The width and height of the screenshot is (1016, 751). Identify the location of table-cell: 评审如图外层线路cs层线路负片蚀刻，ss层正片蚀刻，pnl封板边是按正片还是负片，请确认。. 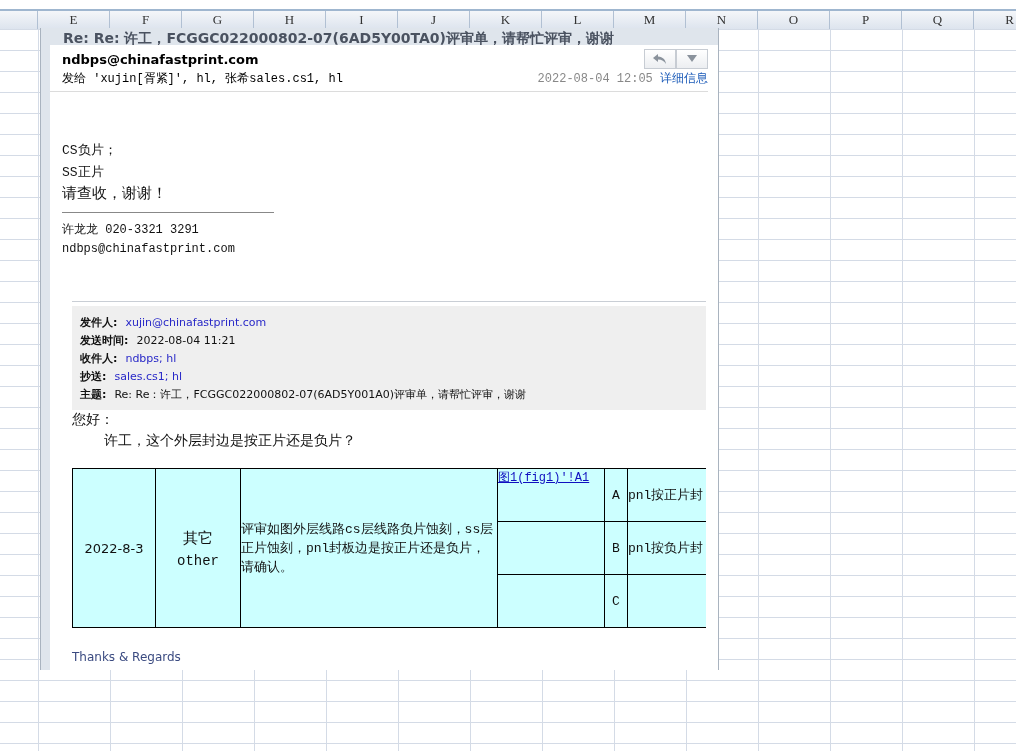
(369, 548).